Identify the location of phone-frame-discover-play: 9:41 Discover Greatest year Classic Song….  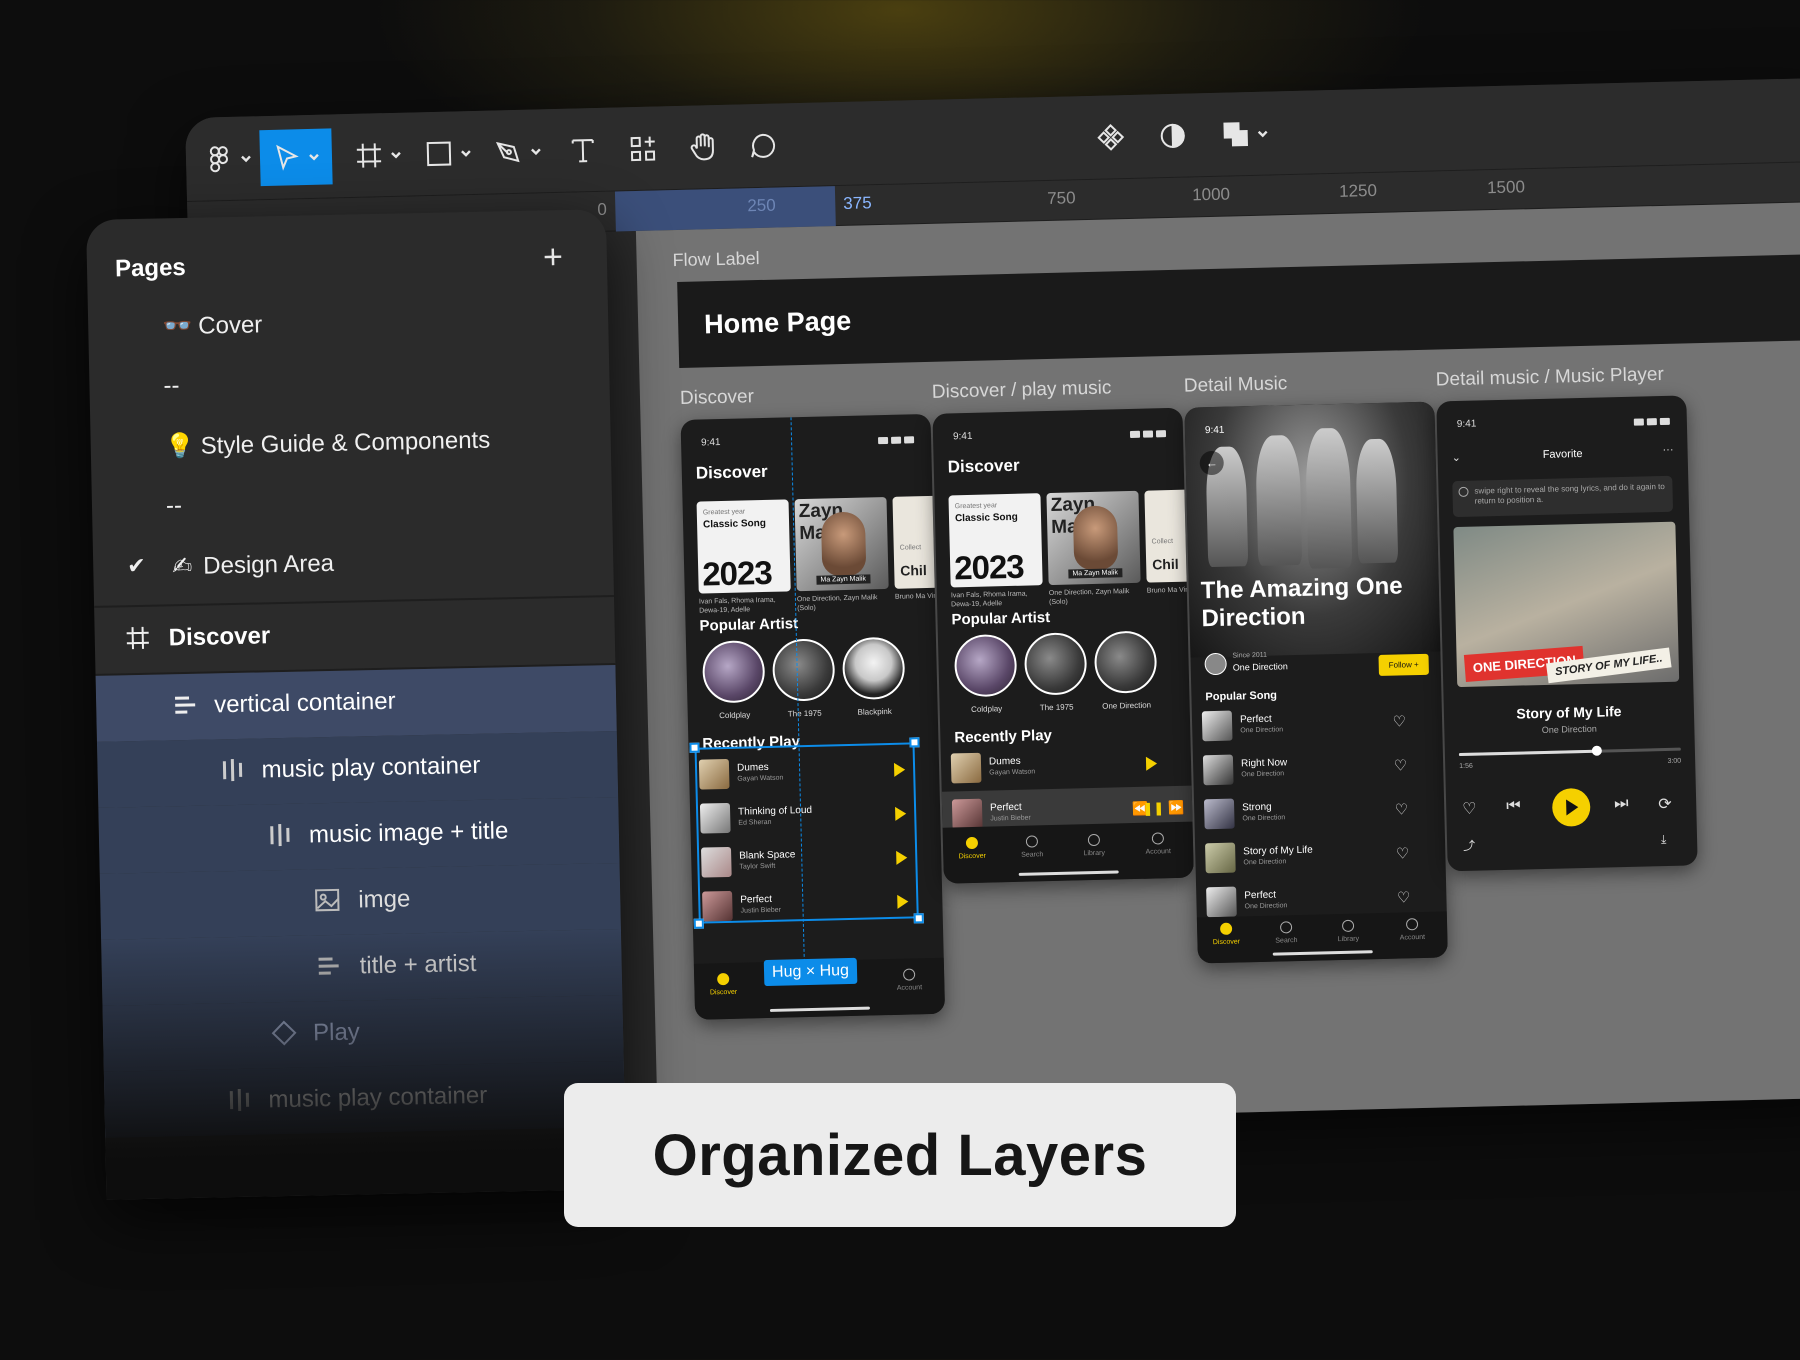
(1063, 645).